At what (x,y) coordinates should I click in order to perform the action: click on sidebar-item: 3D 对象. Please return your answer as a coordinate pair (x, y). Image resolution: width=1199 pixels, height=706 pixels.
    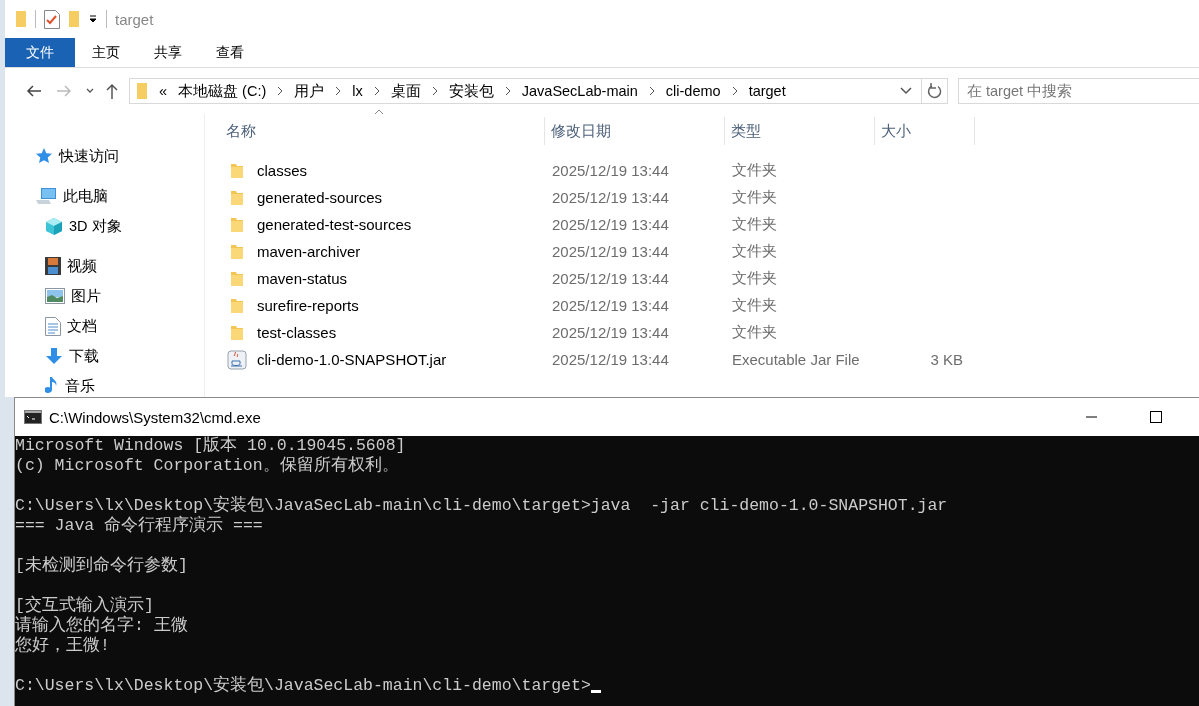
    Looking at the image, I should click on (104, 226).